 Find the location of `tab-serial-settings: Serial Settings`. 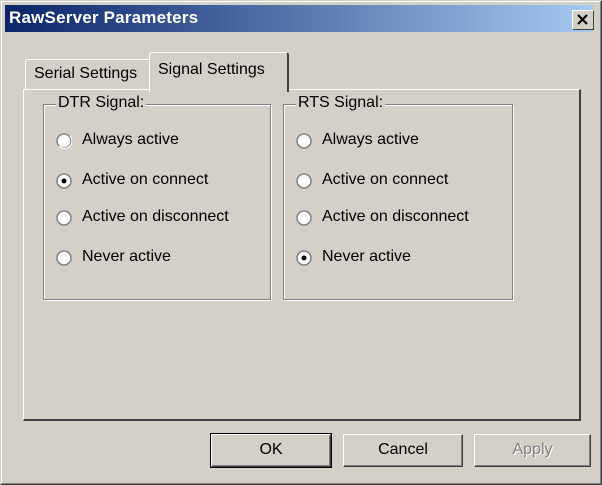

tab-serial-settings: Serial Settings is located at coordinates (88, 74).